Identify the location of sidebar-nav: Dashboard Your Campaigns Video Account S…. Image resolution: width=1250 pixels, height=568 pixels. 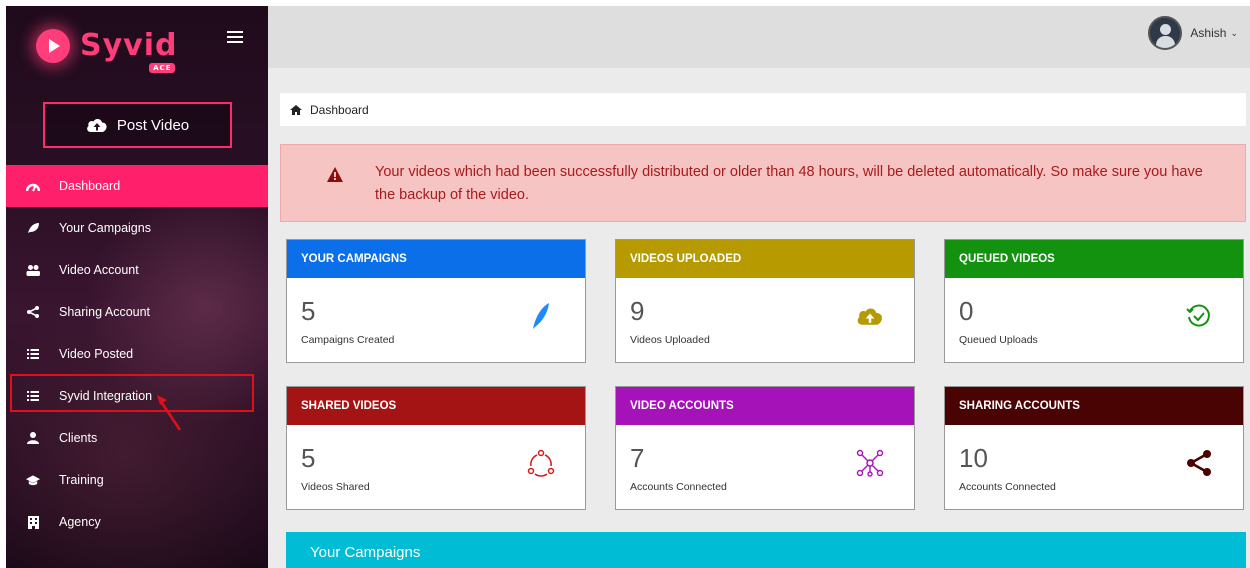
(137, 354).